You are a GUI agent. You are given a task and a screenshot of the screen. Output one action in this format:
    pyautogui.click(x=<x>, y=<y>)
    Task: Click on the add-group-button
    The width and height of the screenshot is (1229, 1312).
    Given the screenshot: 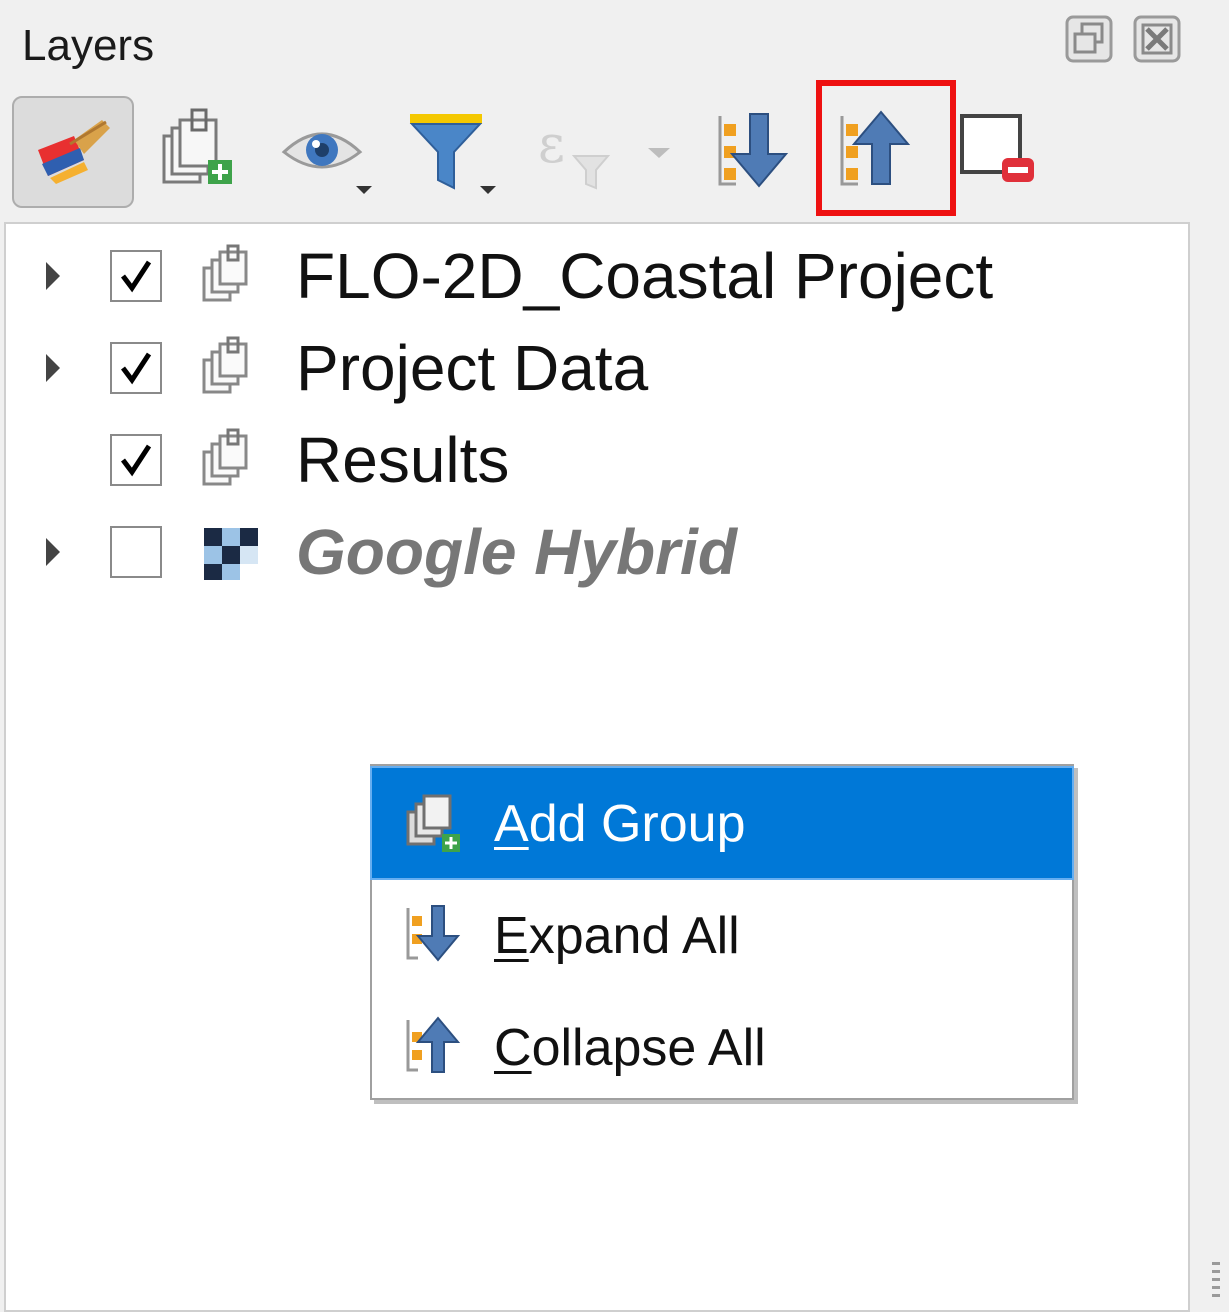 What is the action you would take?
    pyautogui.click(x=198, y=152)
    